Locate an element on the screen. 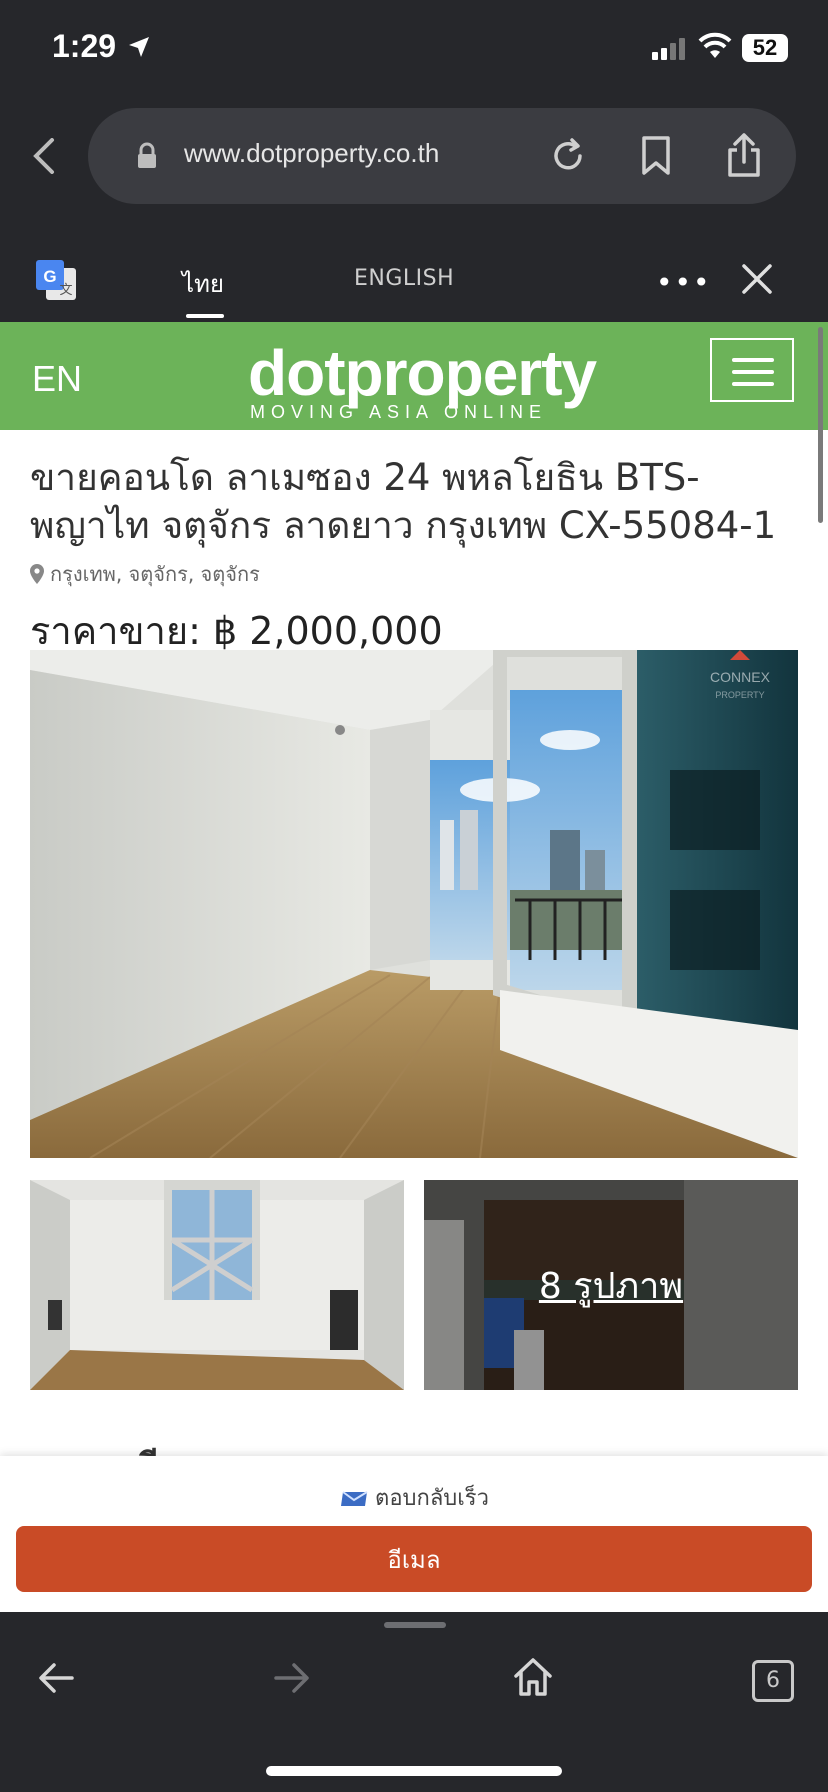 This screenshot has height=1792, width=828. hamburger-menu-button is located at coordinates (752, 370).